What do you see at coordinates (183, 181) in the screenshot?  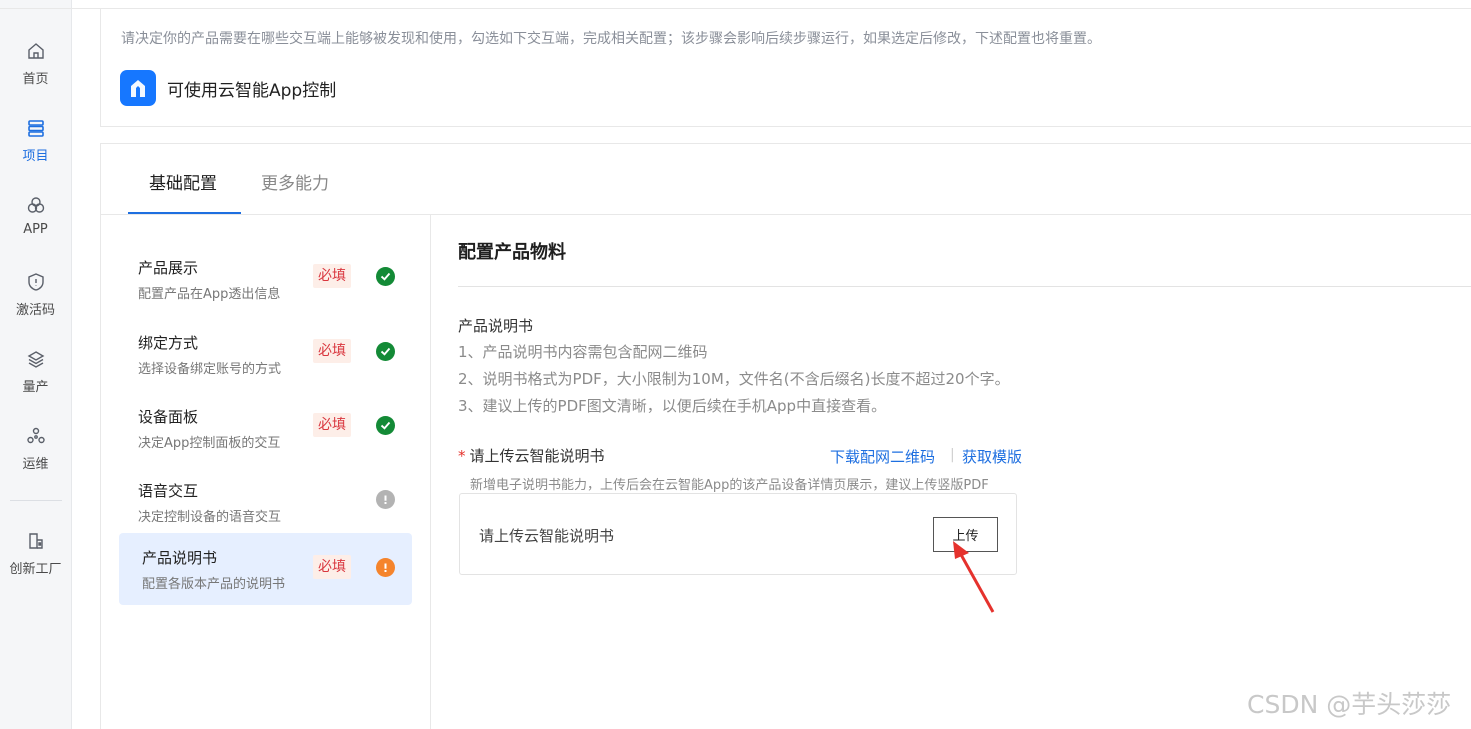 I see `tab-basic-config: 基础配置` at bounding box center [183, 181].